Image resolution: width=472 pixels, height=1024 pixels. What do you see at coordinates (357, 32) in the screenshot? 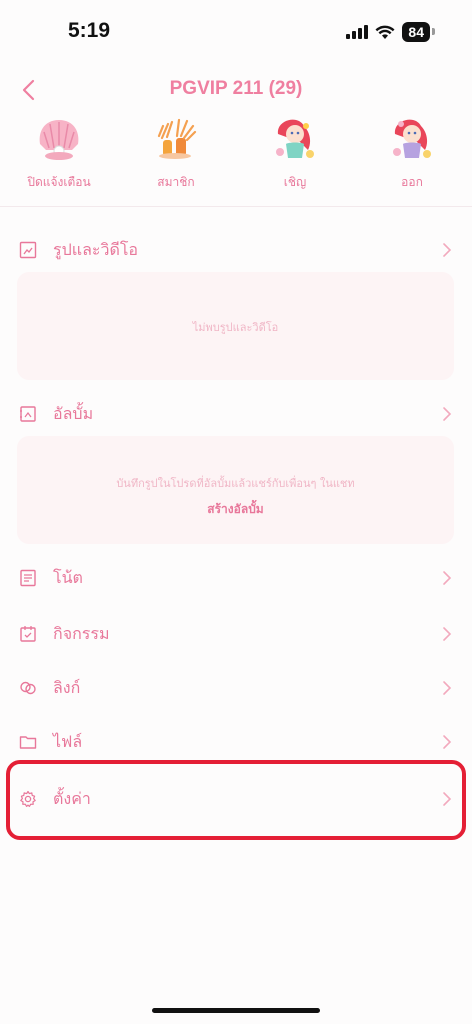
I see `signal-icon` at bounding box center [357, 32].